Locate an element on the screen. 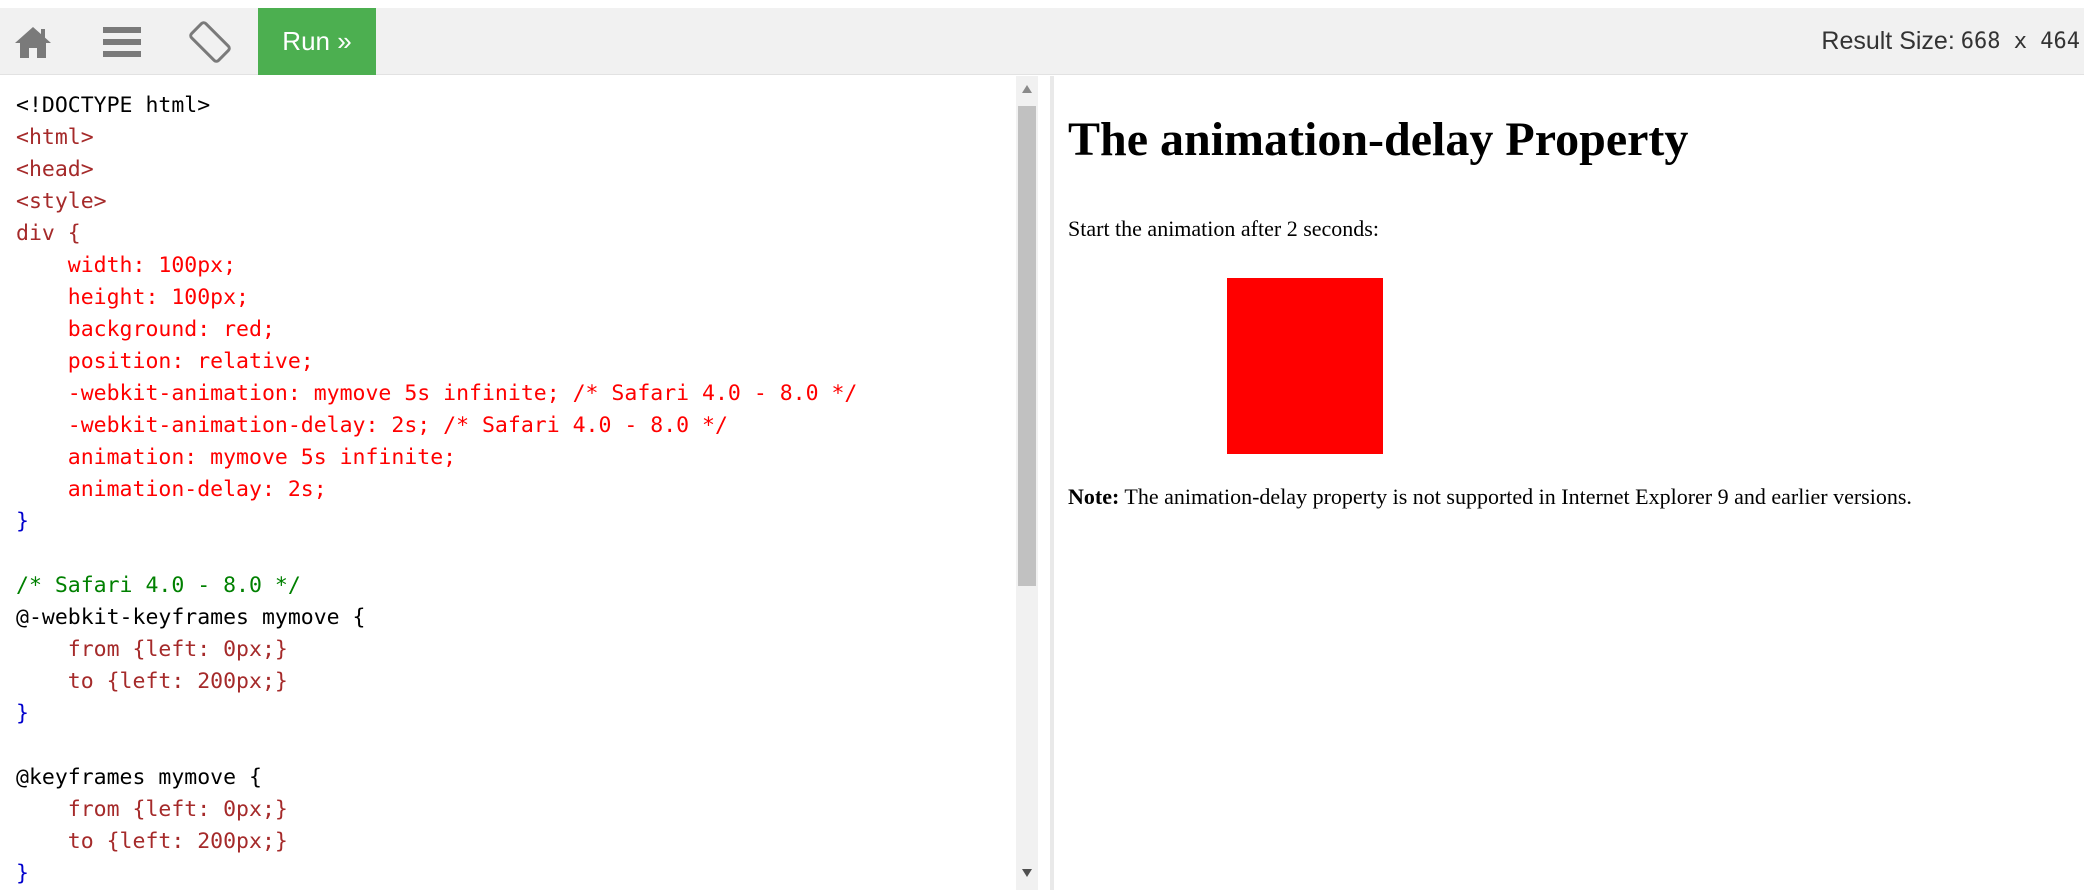 The image size is (2084, 890). result-size-value: 668 x 464 is located at coordinates (2020, 41).